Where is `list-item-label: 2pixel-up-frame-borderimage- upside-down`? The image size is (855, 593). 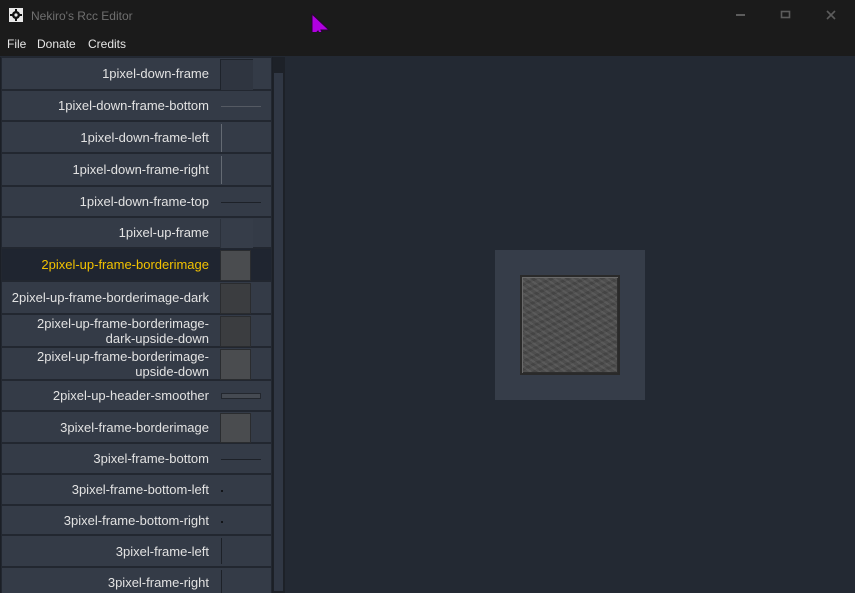
list-item-label: 2pixel-up-frame-borderimage- upside-down is located at coordinates (123, 363).